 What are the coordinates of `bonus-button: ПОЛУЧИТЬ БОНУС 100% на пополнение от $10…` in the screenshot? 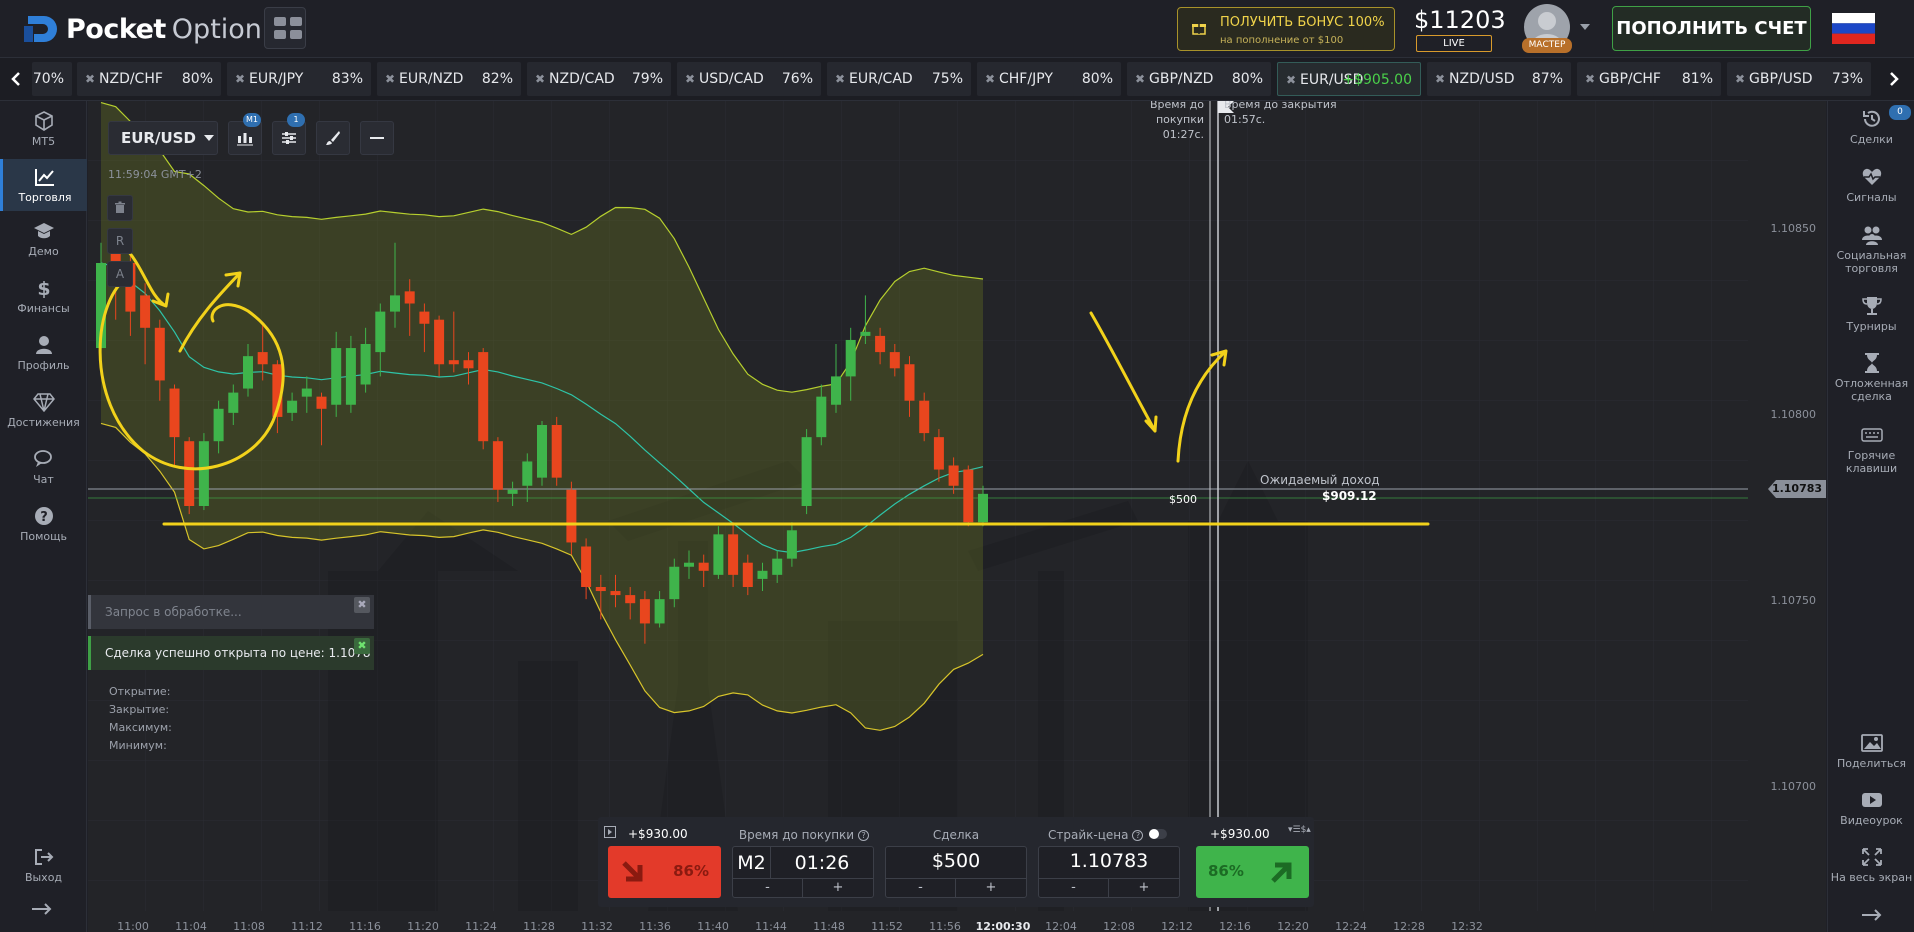 It's located at (1286, 29).